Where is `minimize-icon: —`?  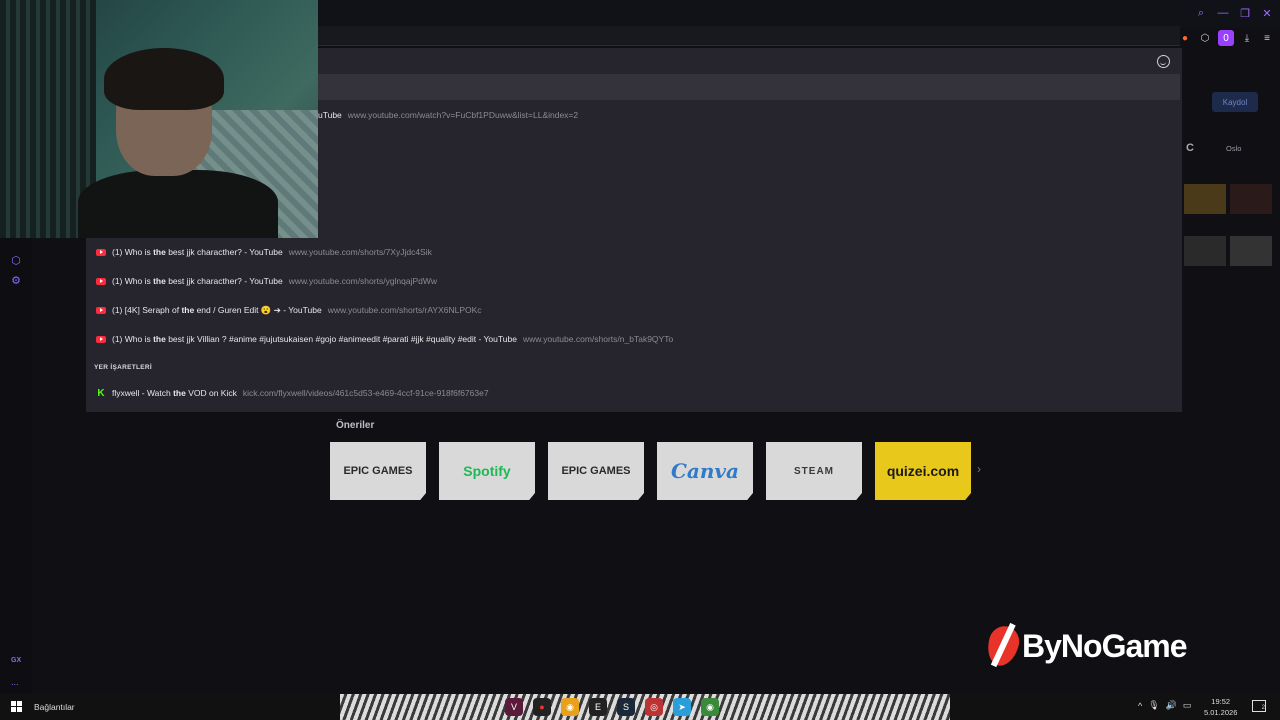 minimize-icon: — is located at coordinates (1223, 13).